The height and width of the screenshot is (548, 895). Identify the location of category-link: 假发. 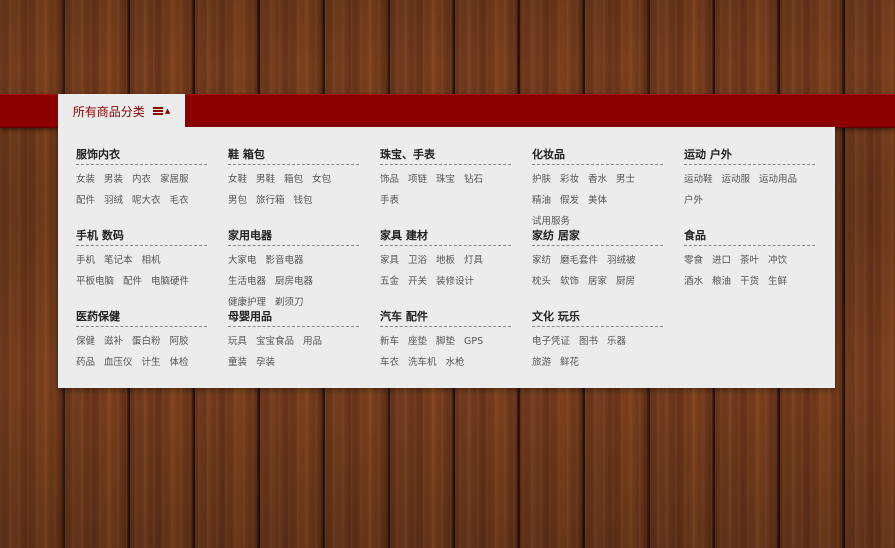
(569, 200).